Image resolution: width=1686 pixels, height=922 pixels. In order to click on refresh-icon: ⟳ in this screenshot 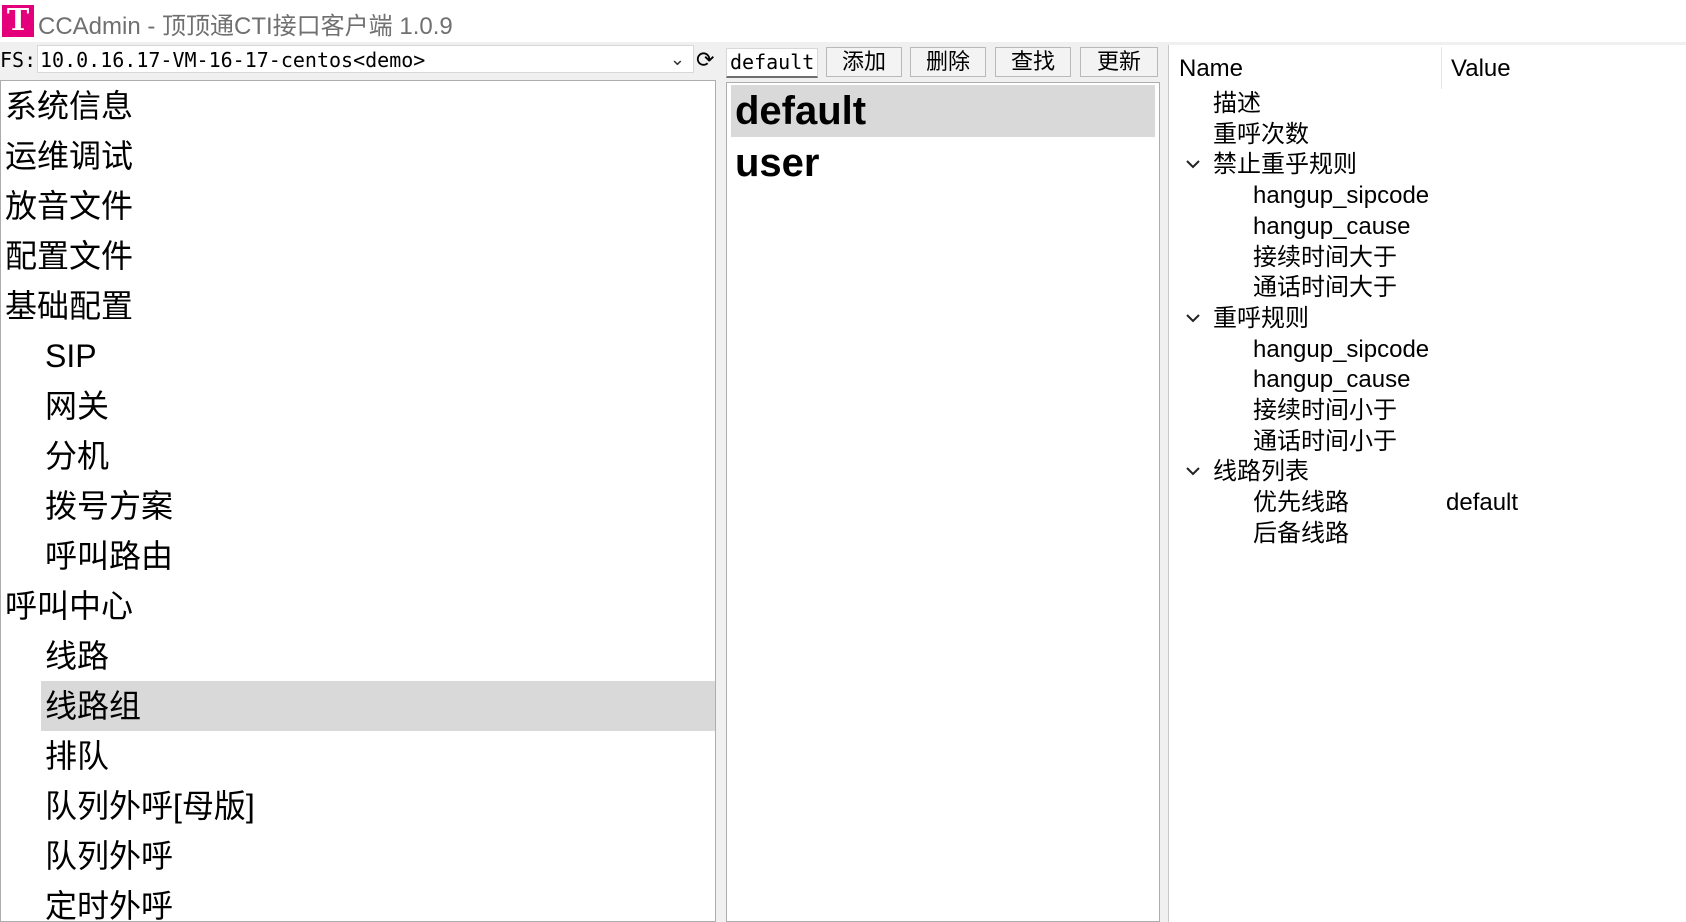, I will do `click(705, 60)`.